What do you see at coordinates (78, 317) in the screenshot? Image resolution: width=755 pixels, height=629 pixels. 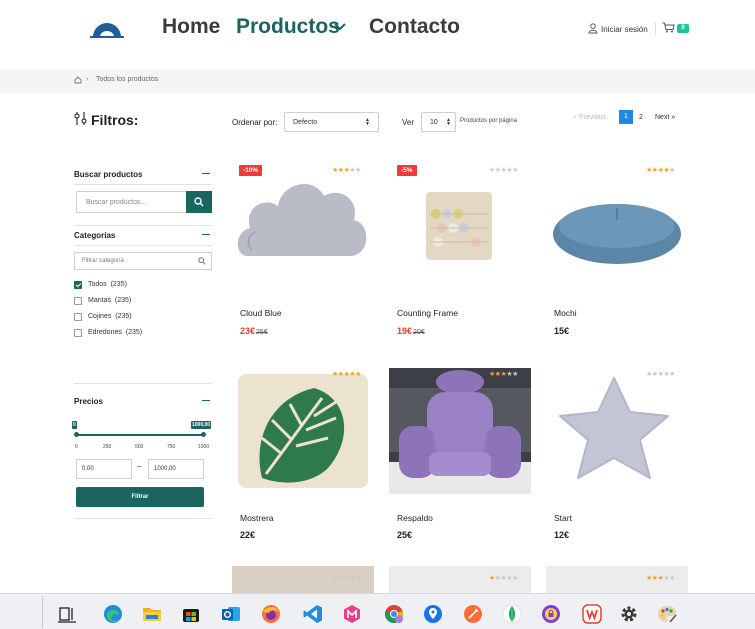 I see `category-checkbox-cojines` at bounding box center [78, 317].